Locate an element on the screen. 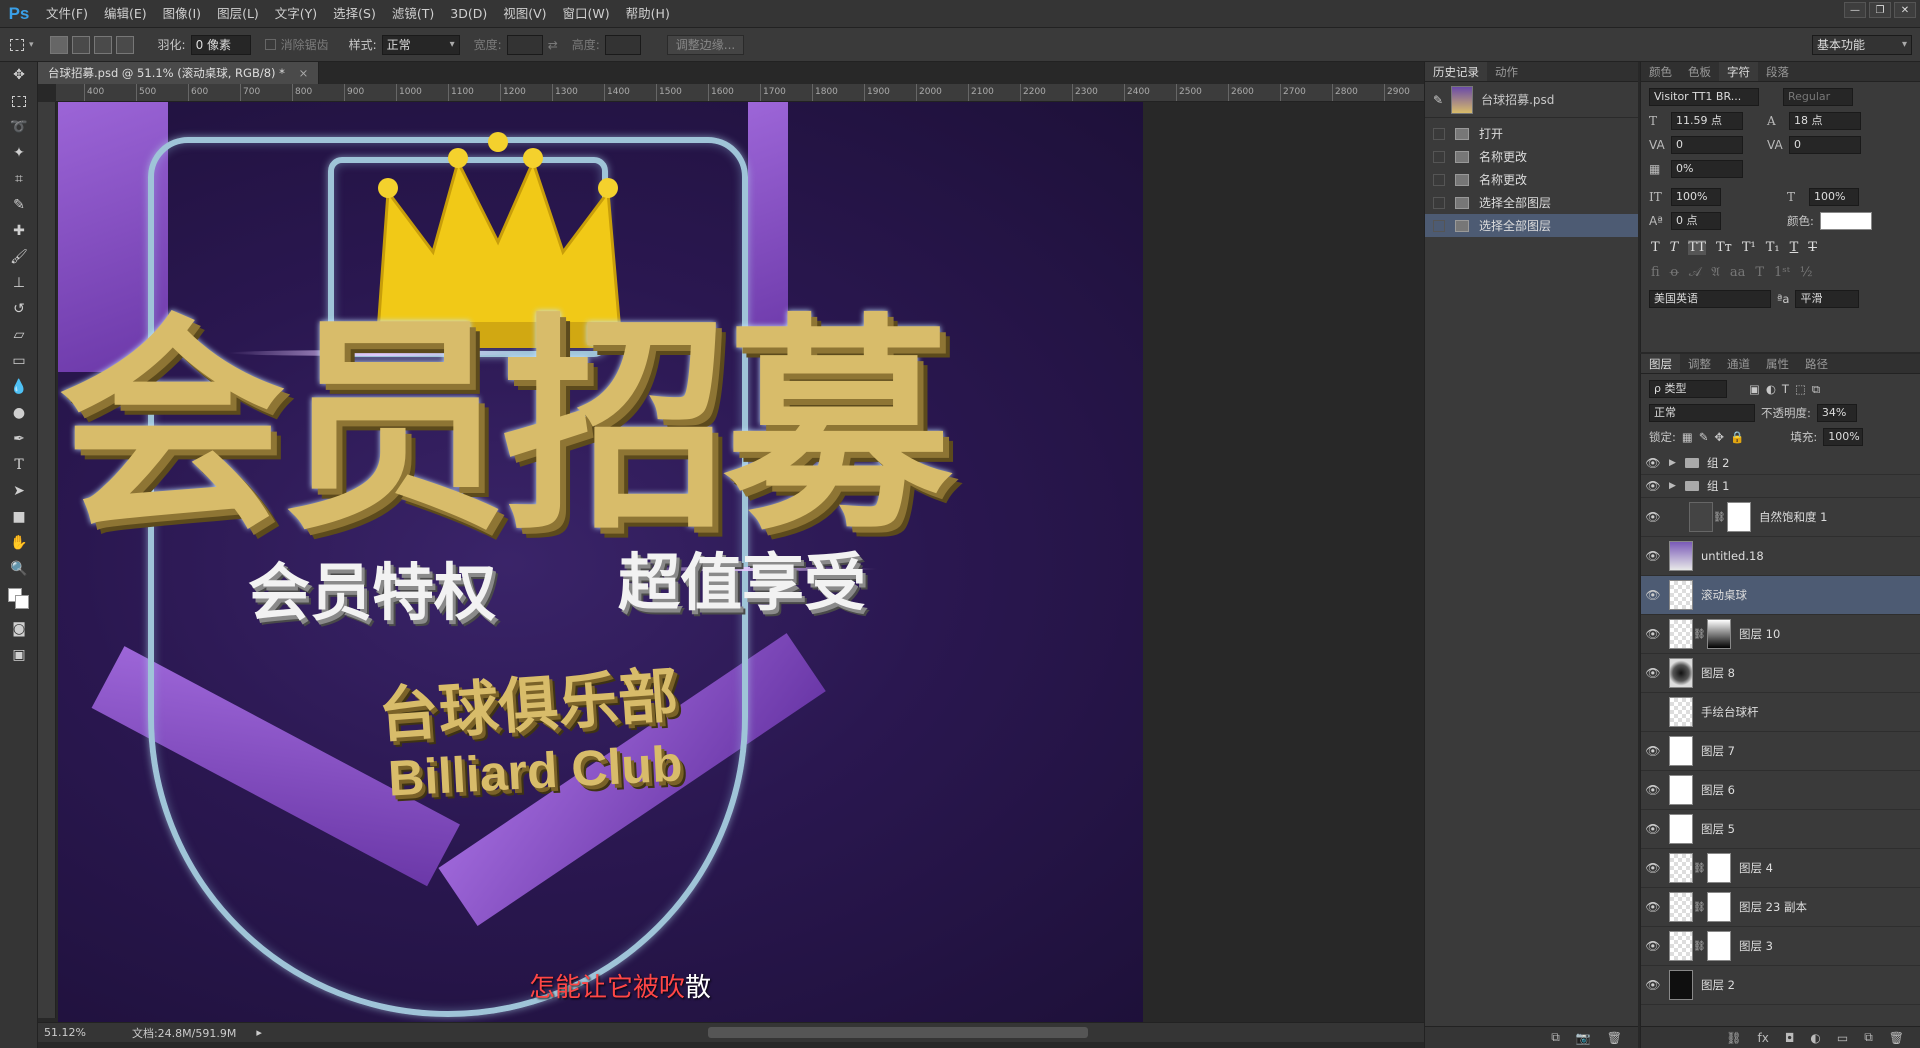  history-item-selected: 选择全部图层 is located at coordinates (1531, 225).